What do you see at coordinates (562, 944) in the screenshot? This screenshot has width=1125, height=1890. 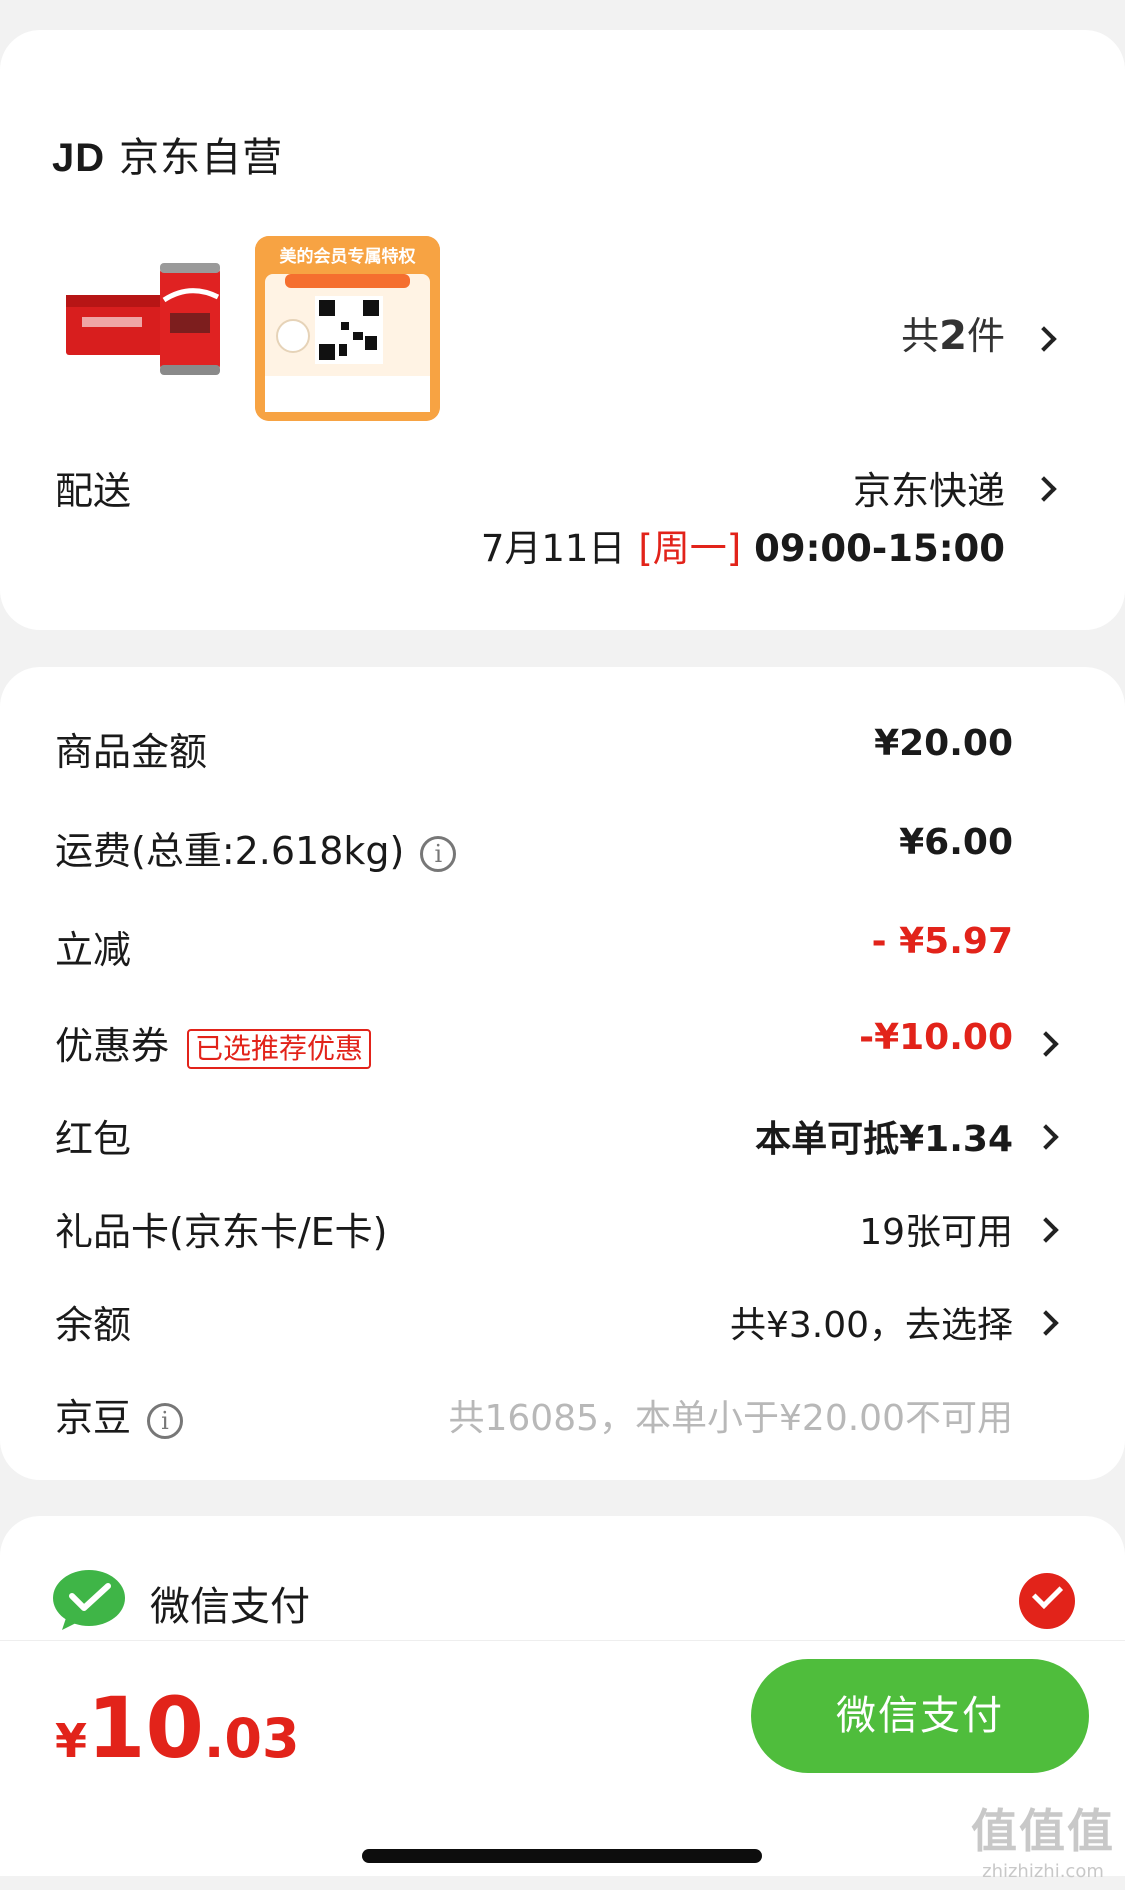 I see `instant-discount-row: 立减 - ¥5.97` at bounding box center [562, 944].